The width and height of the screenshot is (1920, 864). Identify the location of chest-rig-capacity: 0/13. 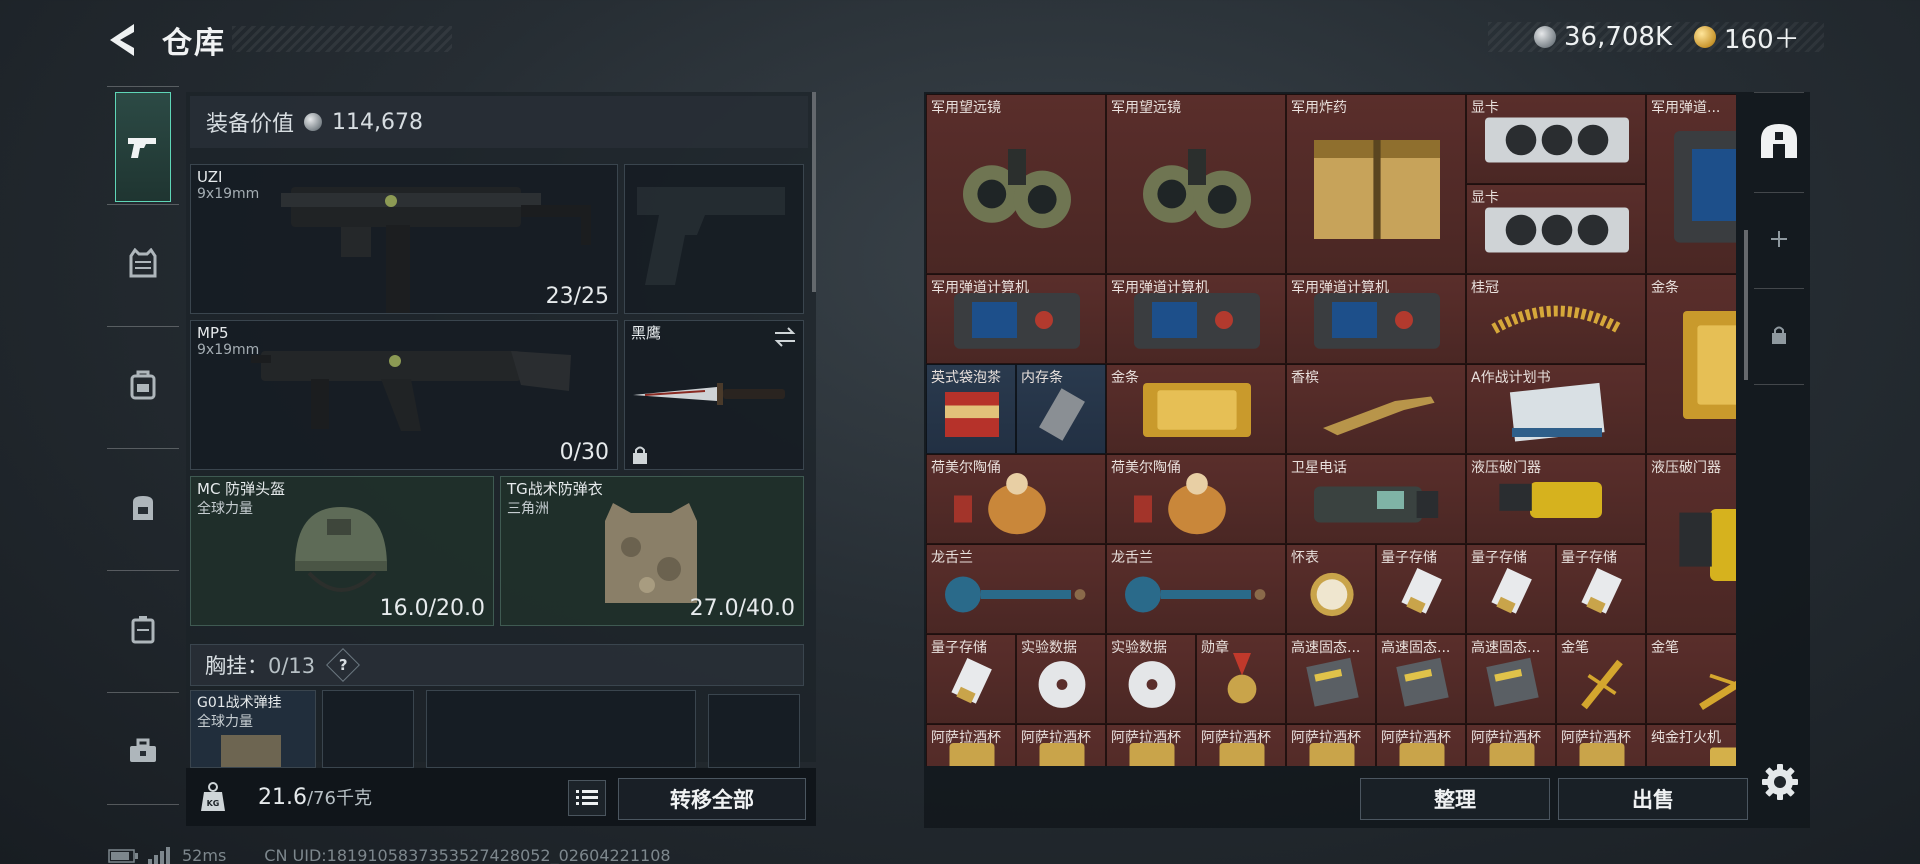
(292, 666).